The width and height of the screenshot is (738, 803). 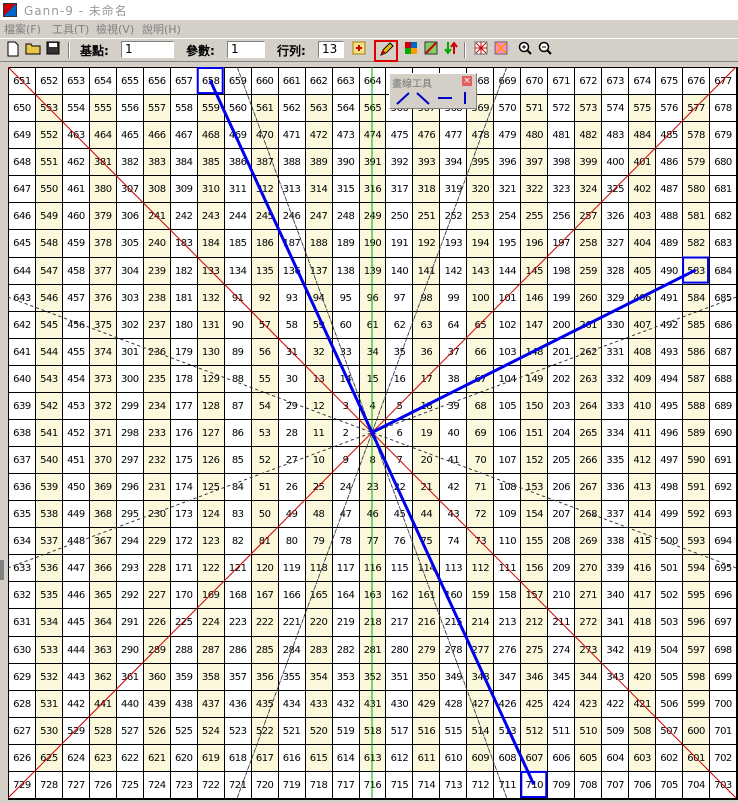 I want to click on star-color-icon, so click(x=501, y=50).